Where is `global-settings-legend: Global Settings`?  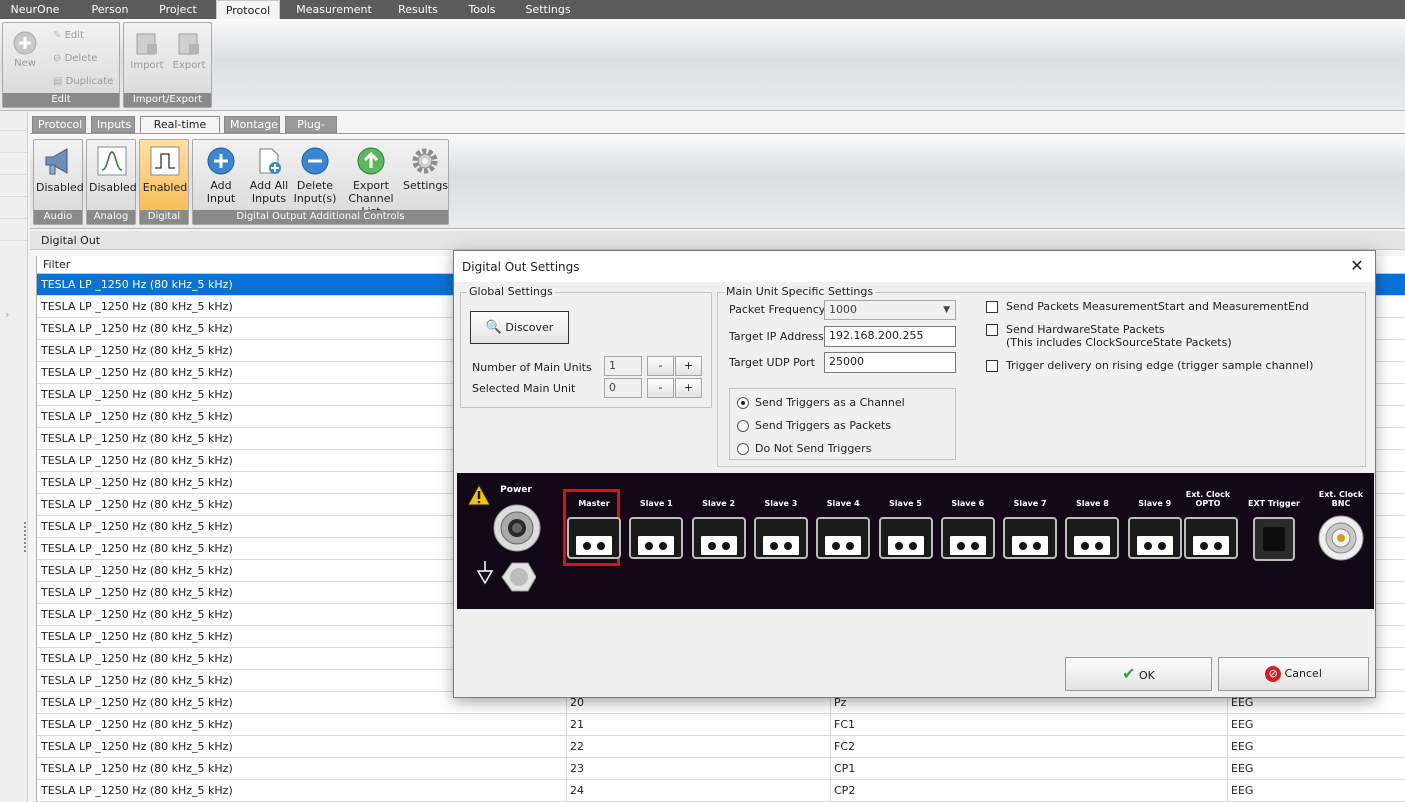 global-settings-legend: Global Settings is located at coordinates (511, 291).